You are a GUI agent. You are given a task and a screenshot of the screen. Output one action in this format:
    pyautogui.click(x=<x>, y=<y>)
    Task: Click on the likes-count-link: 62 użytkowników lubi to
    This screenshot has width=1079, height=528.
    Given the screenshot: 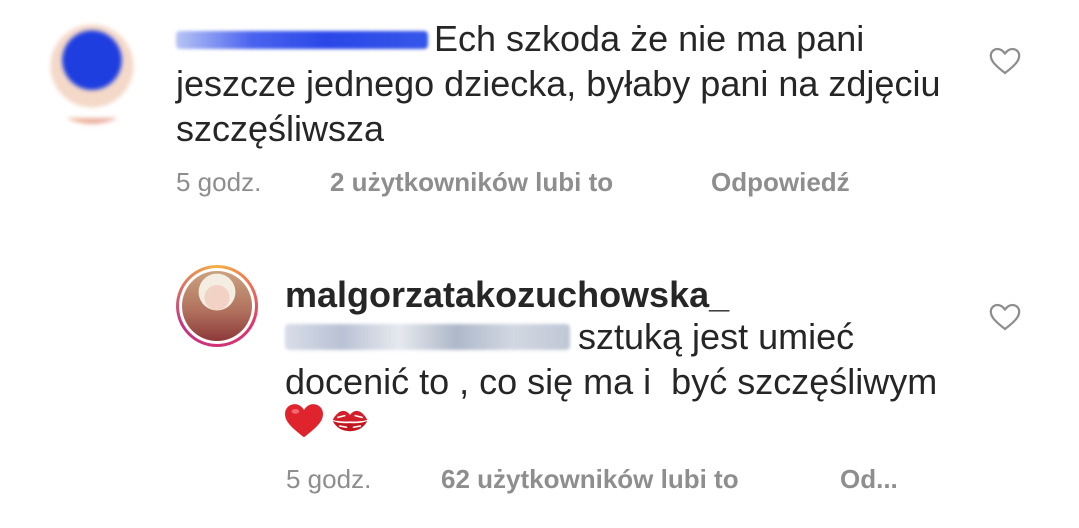 What is the action you would take?
    pyautogui.click(x=590, y=479)
    